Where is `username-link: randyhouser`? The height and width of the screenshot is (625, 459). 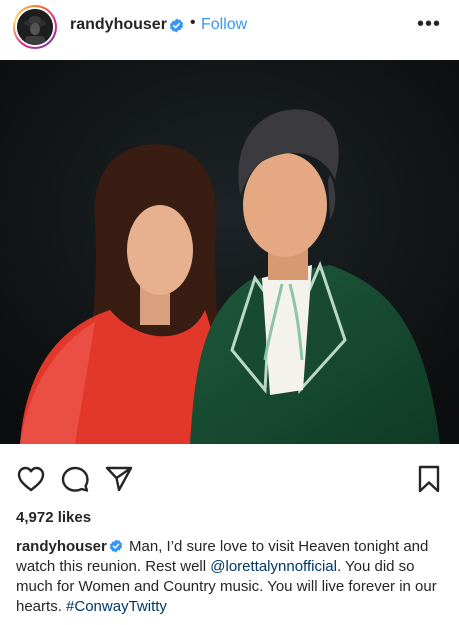
username-link: randyhouser is located at coordinates (118, 25).